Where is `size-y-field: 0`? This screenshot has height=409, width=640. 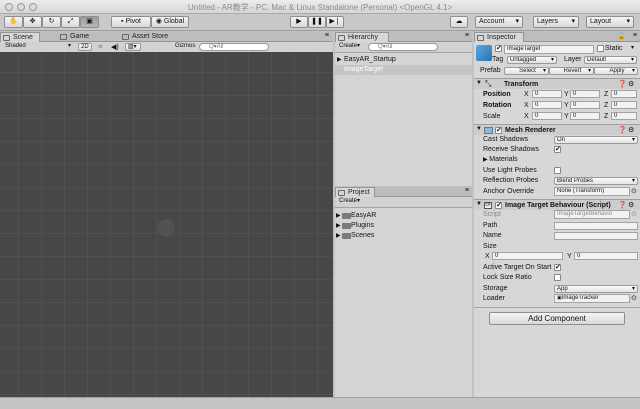
size-y-field: 0 is located at coordinates (606, 256).